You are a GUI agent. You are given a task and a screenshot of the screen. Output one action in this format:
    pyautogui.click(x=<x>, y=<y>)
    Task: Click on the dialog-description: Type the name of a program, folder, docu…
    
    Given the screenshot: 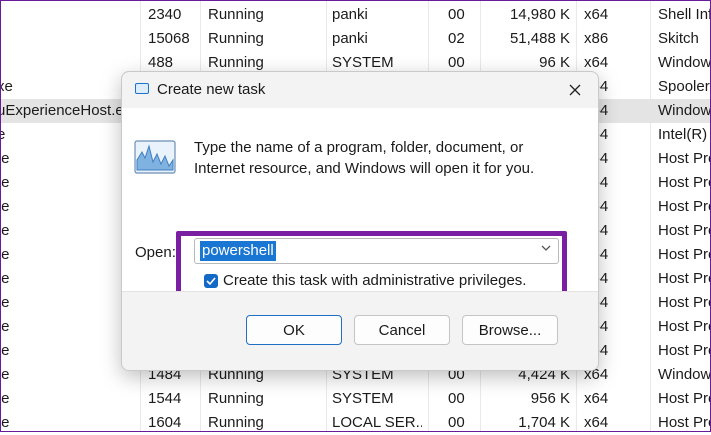 What is the action you would take?
    pyautogui.click(x=364, y=158)
    